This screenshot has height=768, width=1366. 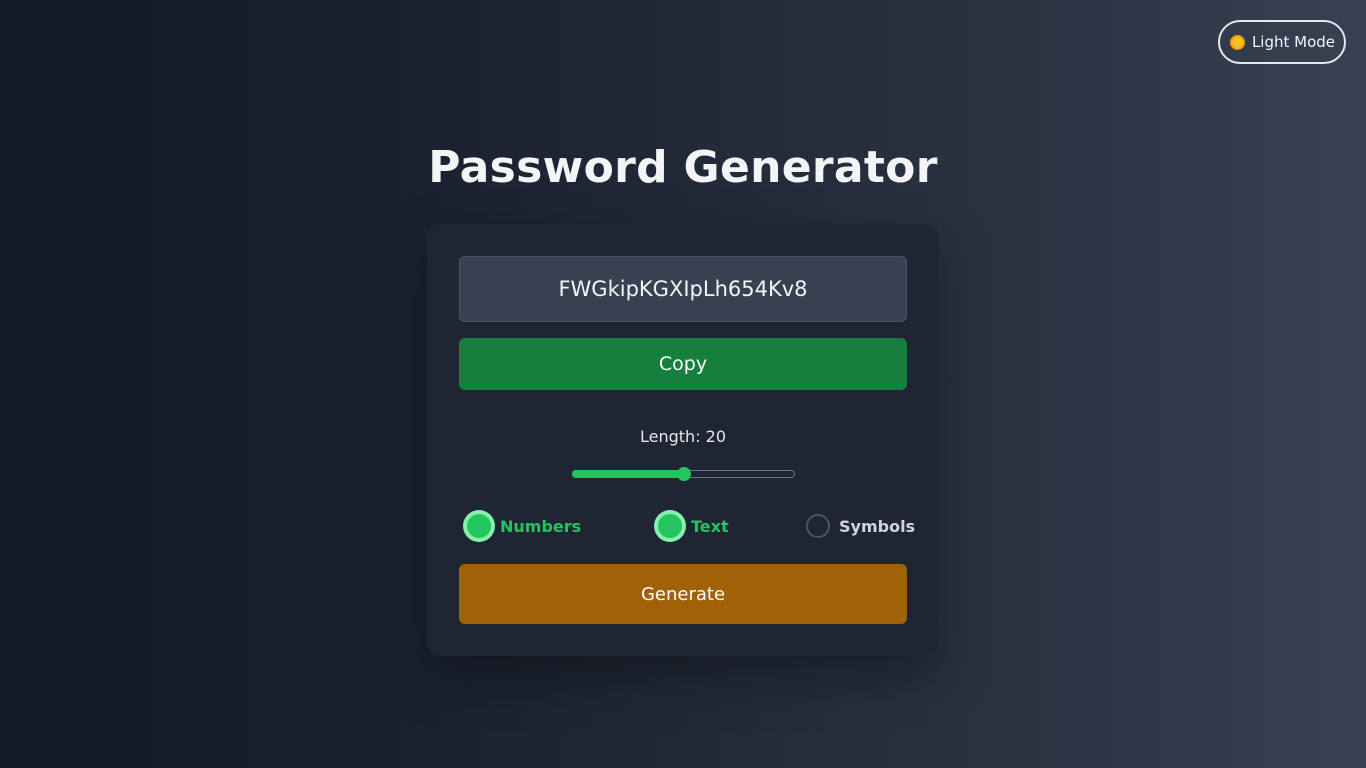 What do you see at coordinates (818, 526) in the screenshot?
I see `symbols-radio` at bounding box center [818, 526].